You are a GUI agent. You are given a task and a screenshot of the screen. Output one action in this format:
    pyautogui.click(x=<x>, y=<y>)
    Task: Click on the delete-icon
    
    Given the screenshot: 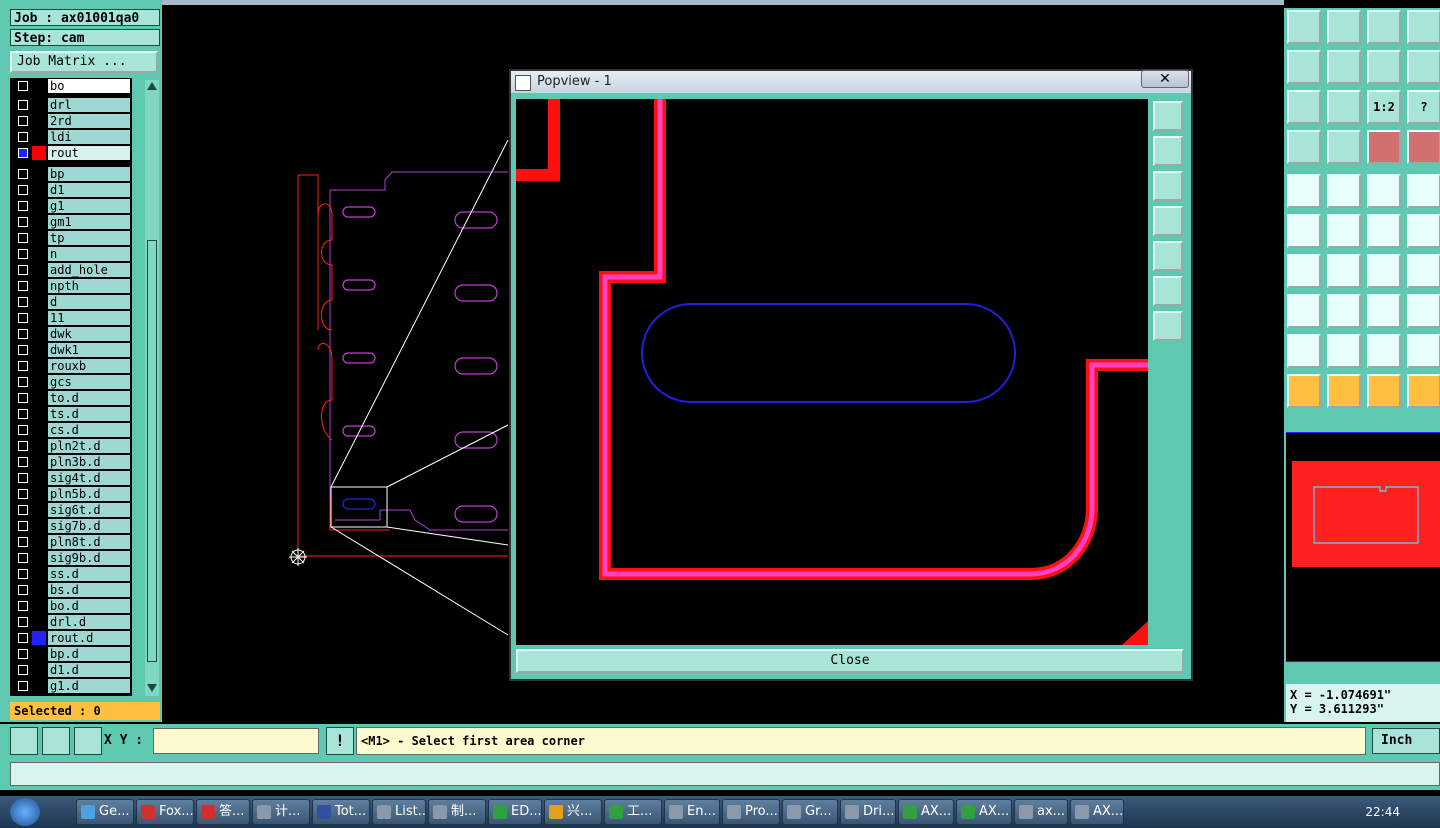 What is the action you would take?
    pyautogui.click(x=1344, y=231)
    